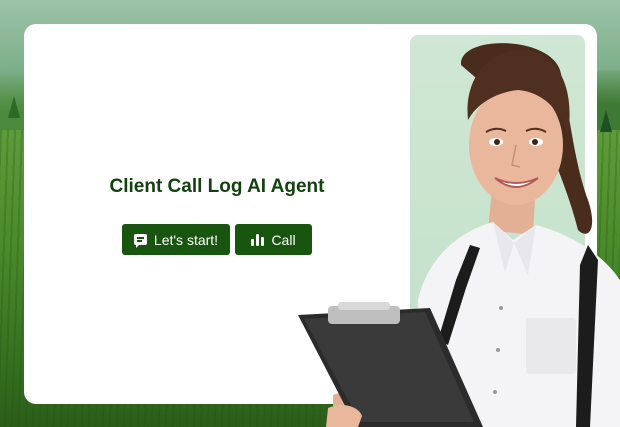 This screenshot has height=427, width=620. Describe the element at coordinates (258, 239) in the screenshot. I see `bar-chart-icon` at that location.